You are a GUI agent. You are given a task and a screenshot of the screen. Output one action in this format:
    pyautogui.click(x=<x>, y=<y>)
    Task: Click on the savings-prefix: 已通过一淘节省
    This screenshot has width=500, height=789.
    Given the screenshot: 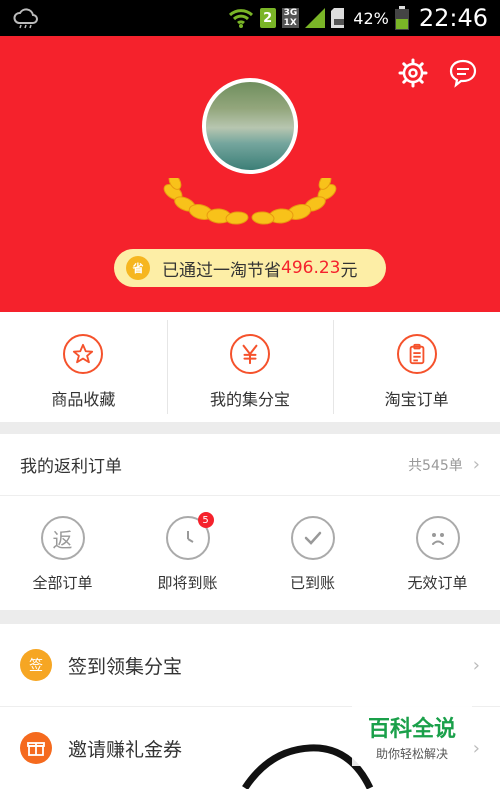 What is the action you would take?
    pyautogui.click(x=221, y=270)
    